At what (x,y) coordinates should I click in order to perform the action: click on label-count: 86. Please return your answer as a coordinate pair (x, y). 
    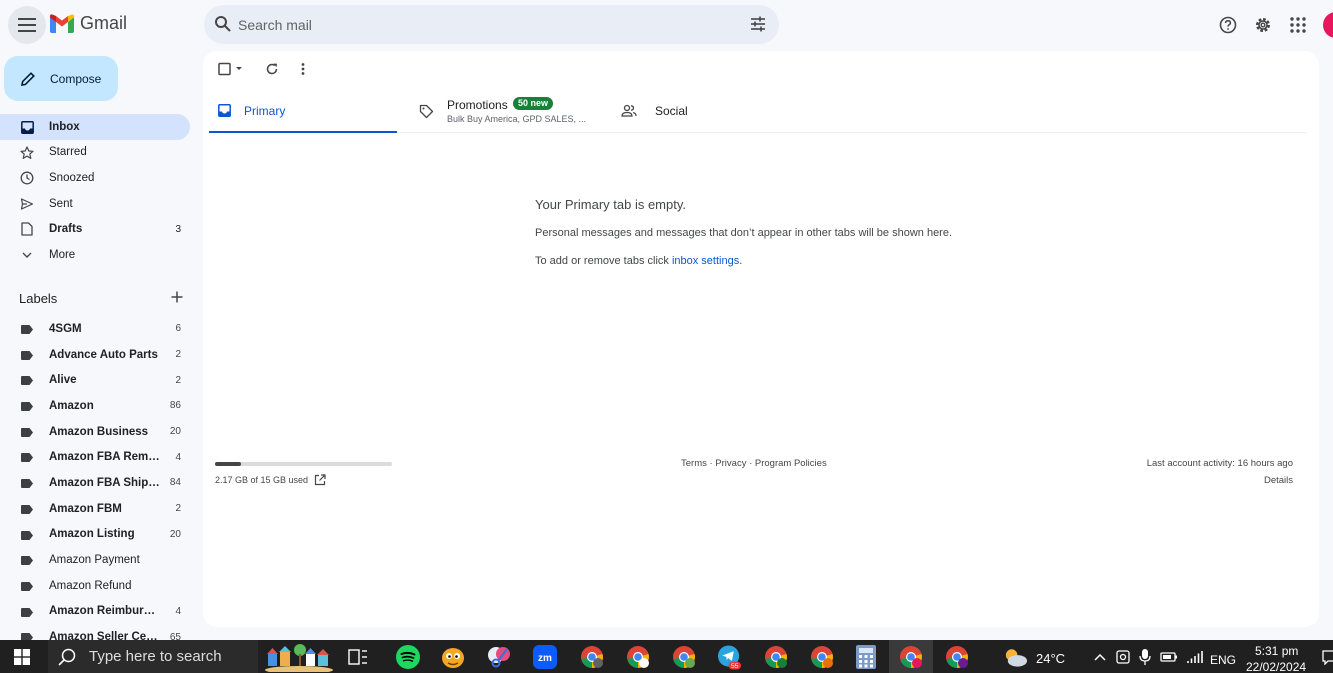
    Looking at the image, I should click on (175, 406).